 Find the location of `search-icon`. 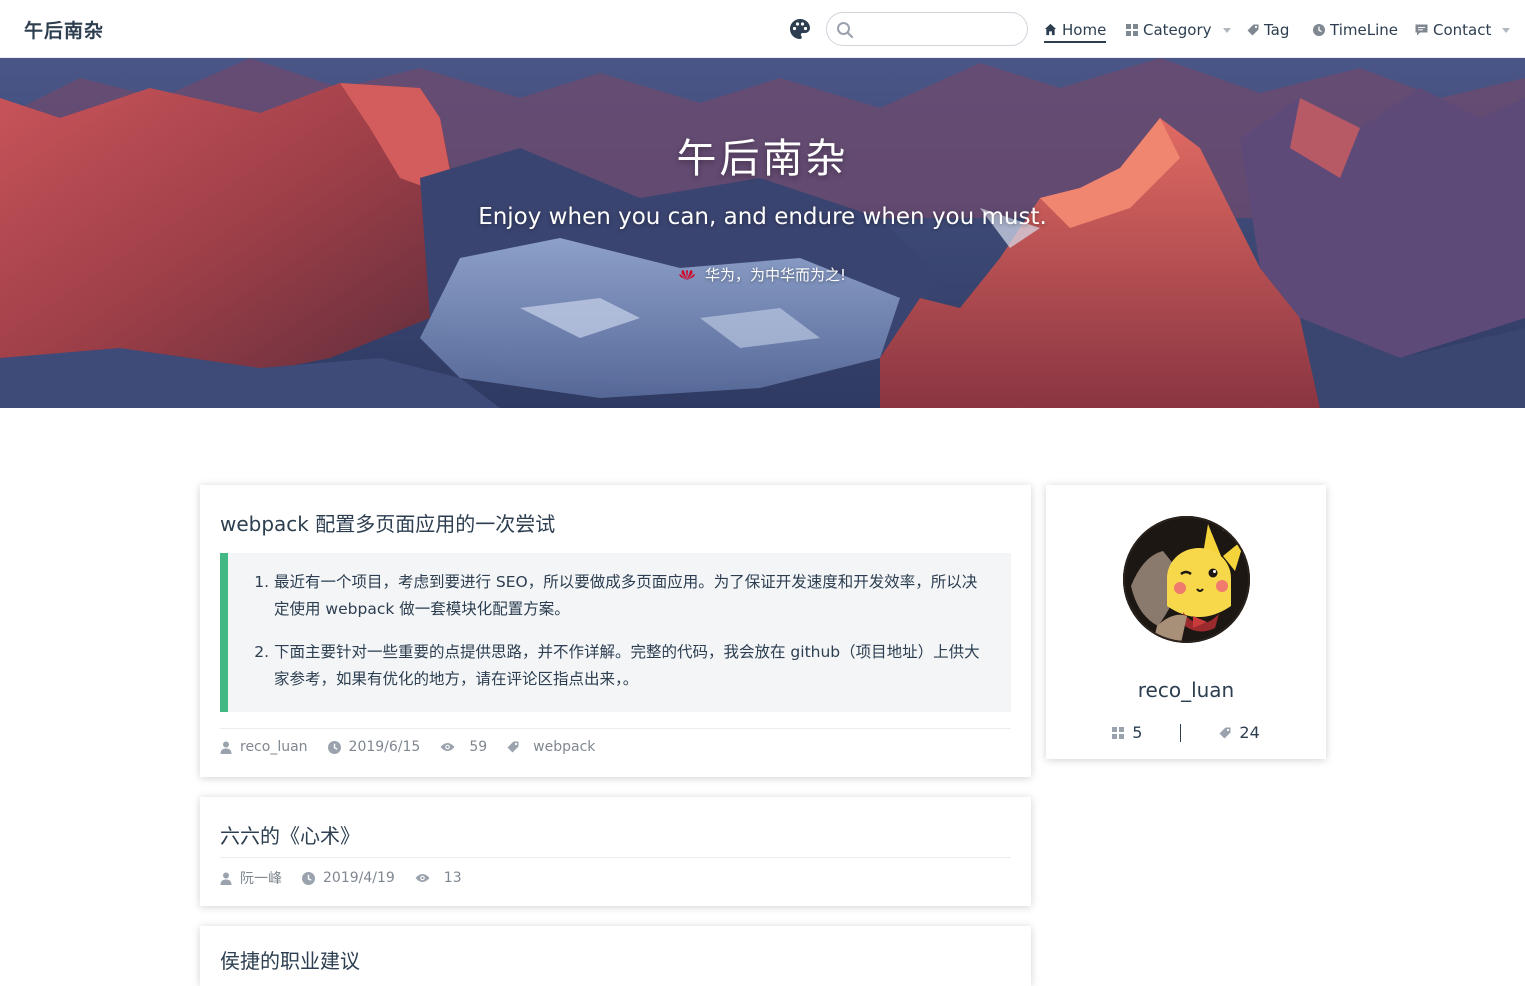

search-icon is located at coordinates (845, 30).